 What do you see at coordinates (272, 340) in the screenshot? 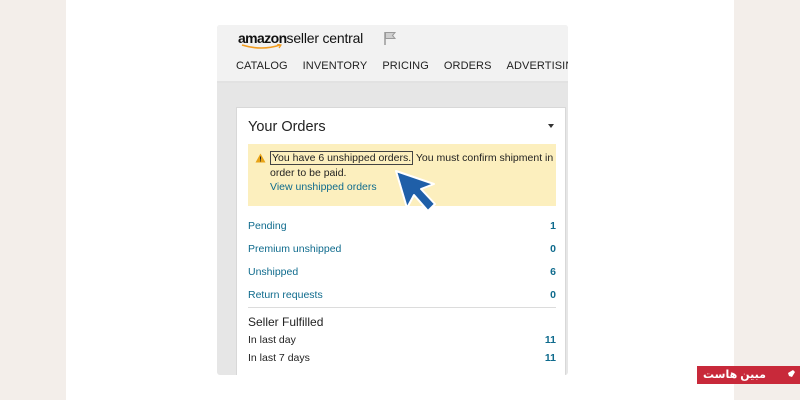
I see `row-label: In last day` at bounding box center [272, 340].